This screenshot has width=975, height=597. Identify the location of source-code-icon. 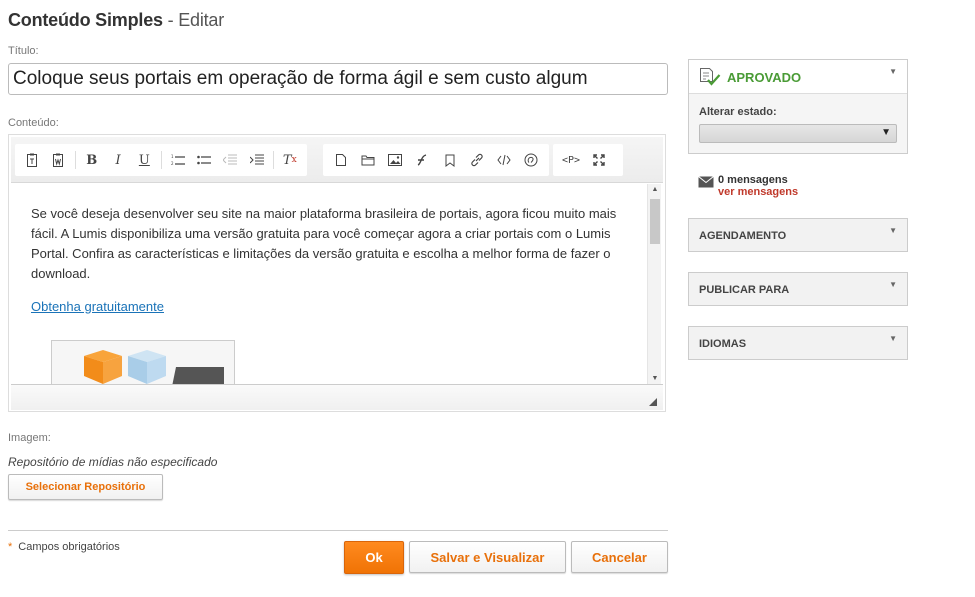
(504, 160).